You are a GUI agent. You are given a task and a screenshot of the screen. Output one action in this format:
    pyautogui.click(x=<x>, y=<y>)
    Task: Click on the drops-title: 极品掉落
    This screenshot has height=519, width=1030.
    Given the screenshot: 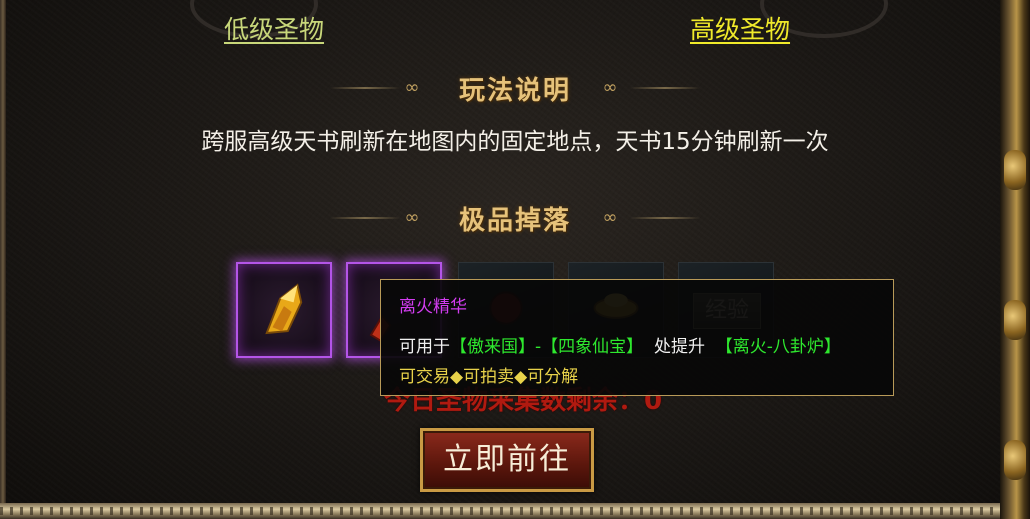 What is the action you would take?
    pyautogui.click(x=514, y=221)
    